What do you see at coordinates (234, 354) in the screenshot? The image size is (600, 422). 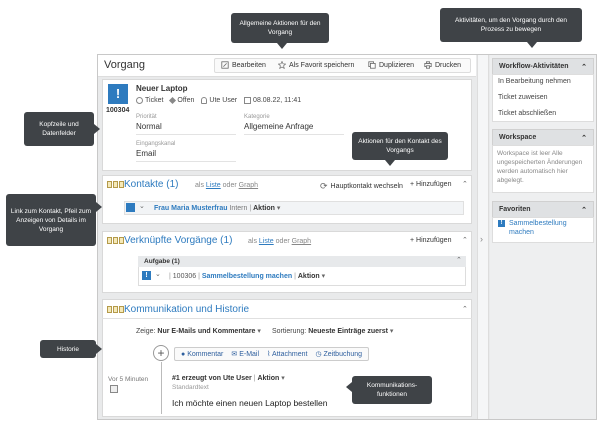 I see `email-icon: ✉` at bounding box center [234, 354].